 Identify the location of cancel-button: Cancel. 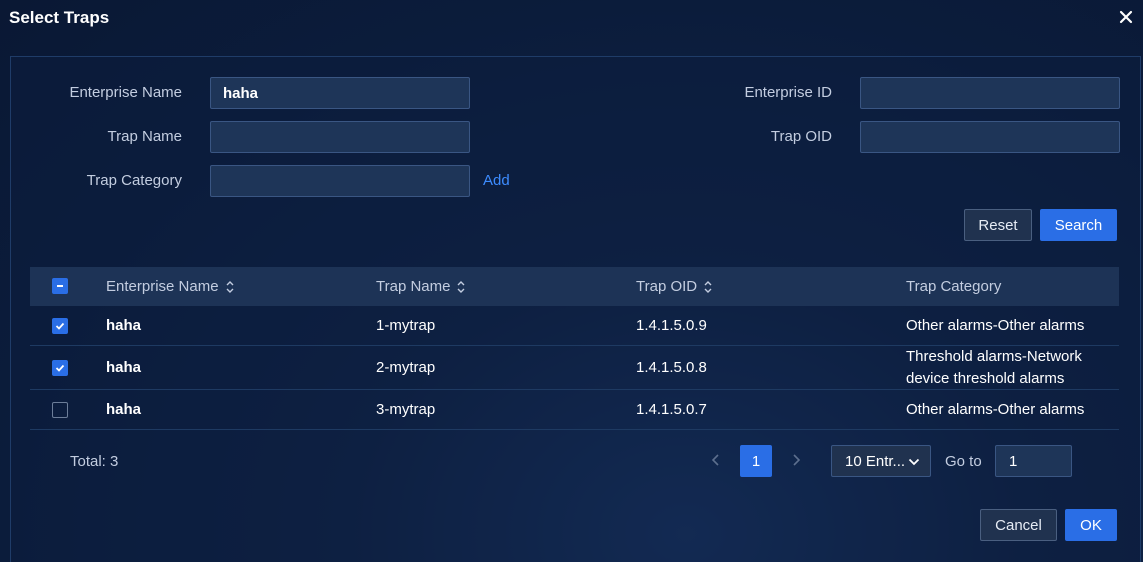
(1018, 525).